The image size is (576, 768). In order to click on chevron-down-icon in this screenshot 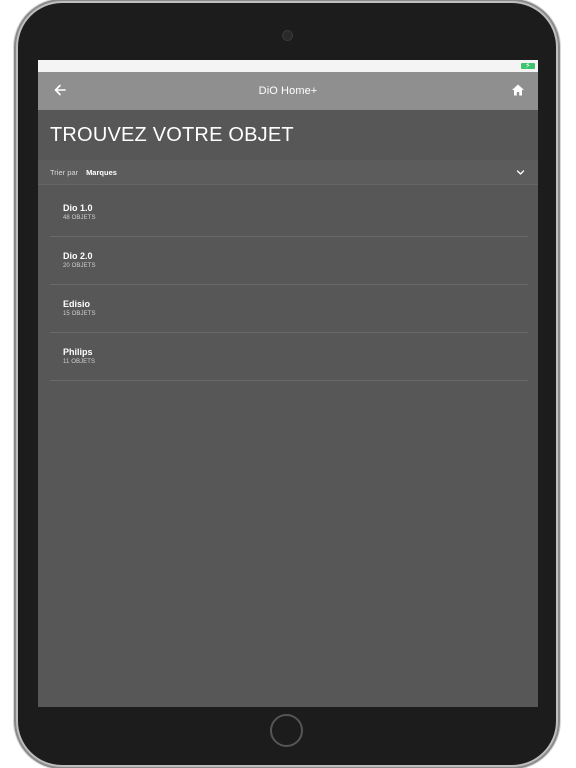, I will do `click(520, 172)`.